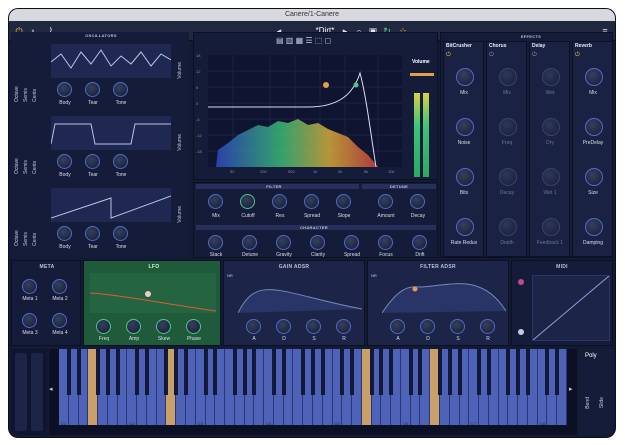 Image resolution: width=625 pixels, height=445 pixels. I want to click on pitch-wheel, so click(21, 392).